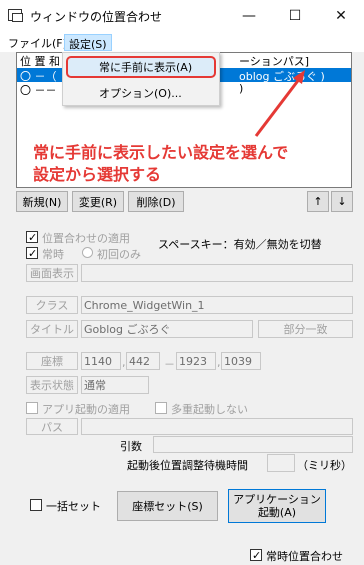  I want to click on always-checkbox, so click(32, 253).